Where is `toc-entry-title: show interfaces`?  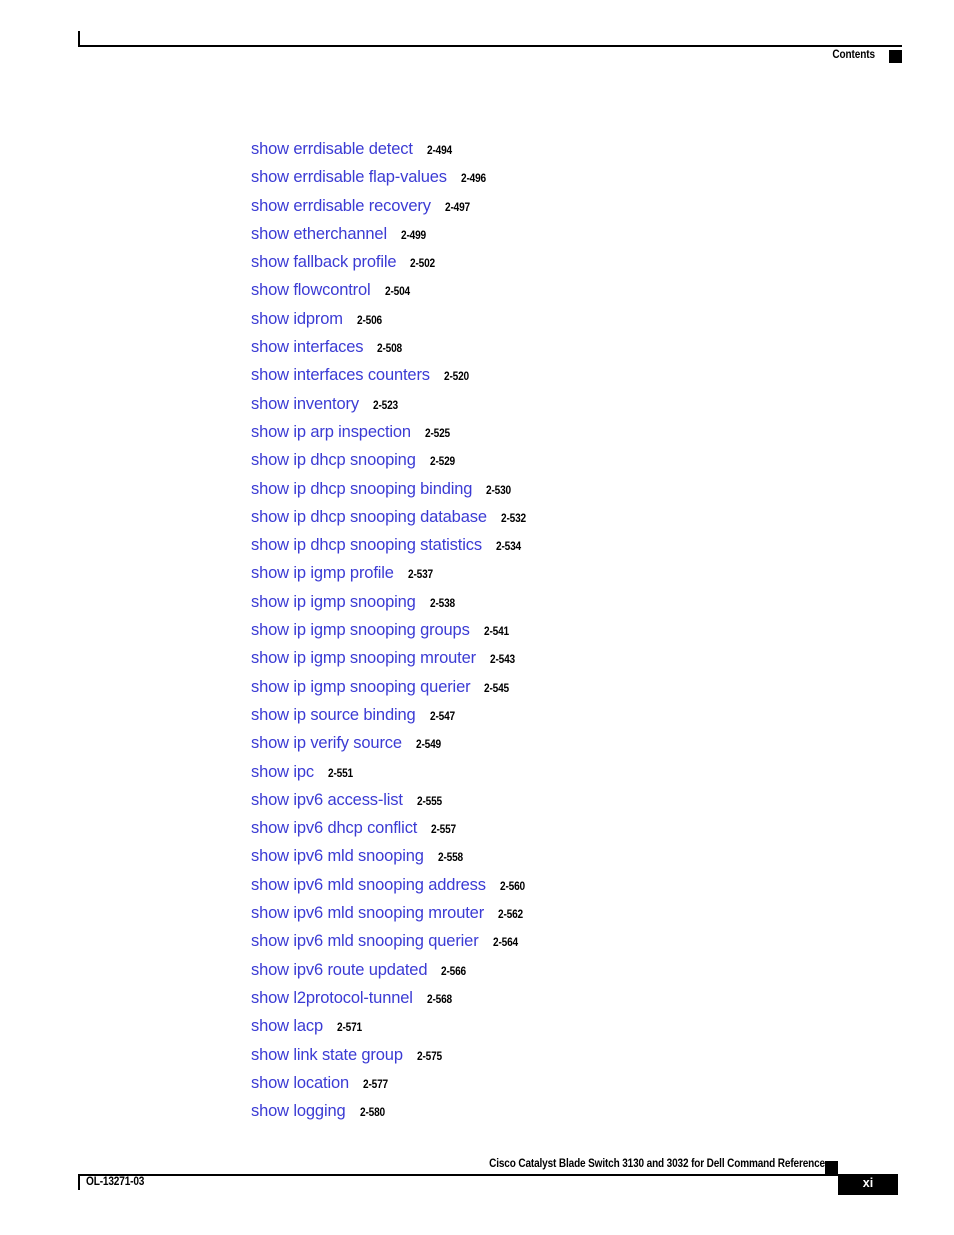
toc-entry-title: show interfaces is located at coordinates (307, 347).